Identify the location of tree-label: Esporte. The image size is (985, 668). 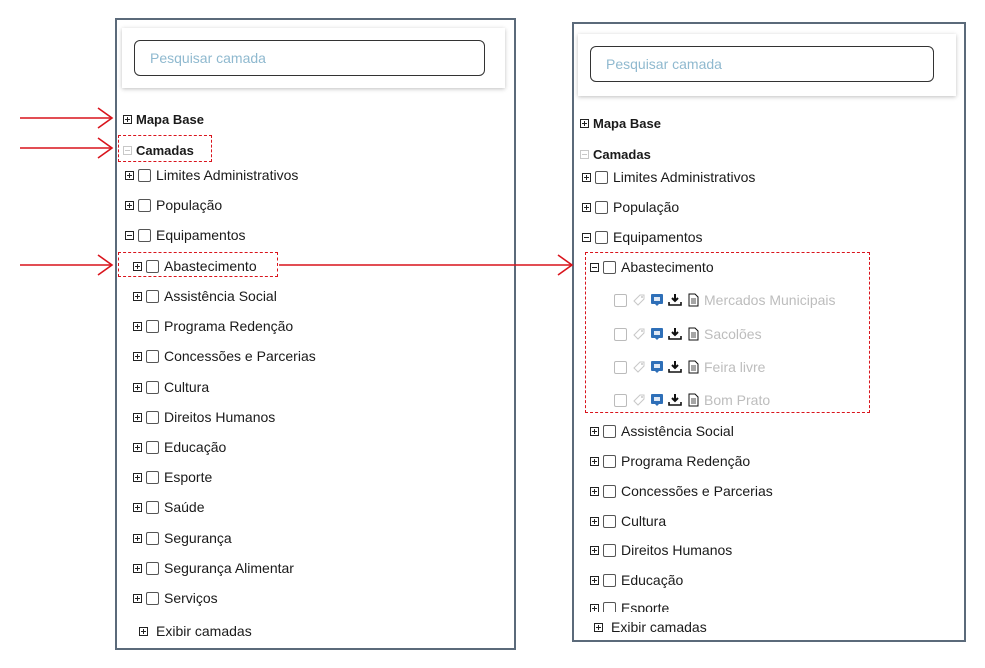
(188, 477).